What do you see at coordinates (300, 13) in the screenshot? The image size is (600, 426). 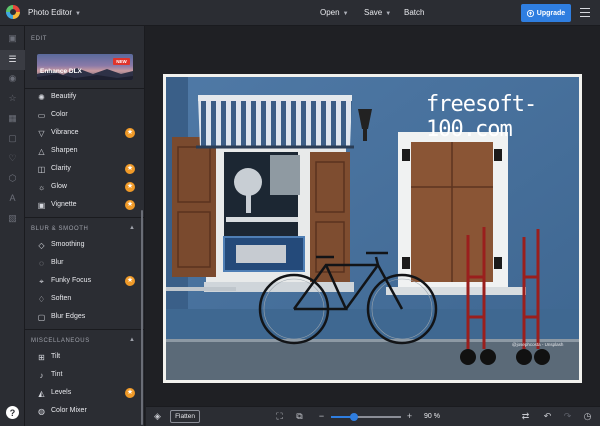 I see `top-bar: Photo Editor ▼ Open ▼ Save ▼ Batch Upgrade` at bounding box center [300, 13].